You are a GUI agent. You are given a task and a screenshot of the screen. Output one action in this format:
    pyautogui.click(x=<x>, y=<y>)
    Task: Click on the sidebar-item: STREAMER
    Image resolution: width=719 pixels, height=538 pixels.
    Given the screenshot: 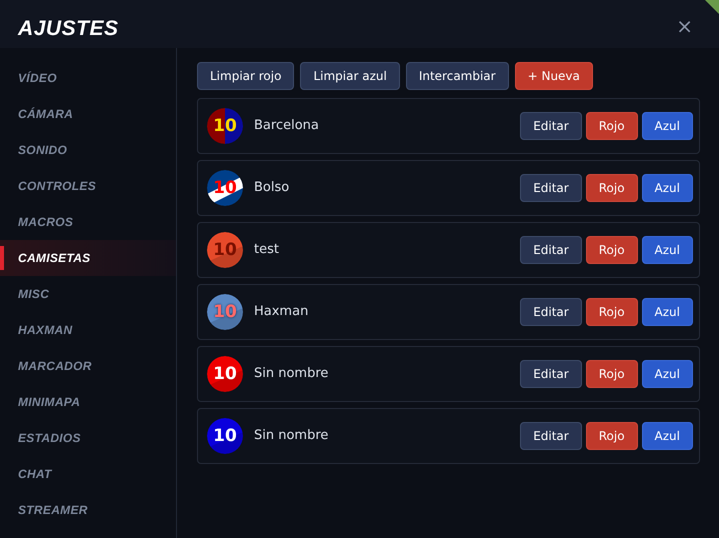 What is the action you would take?
    pyautogui.click(x=88, y=510)
    